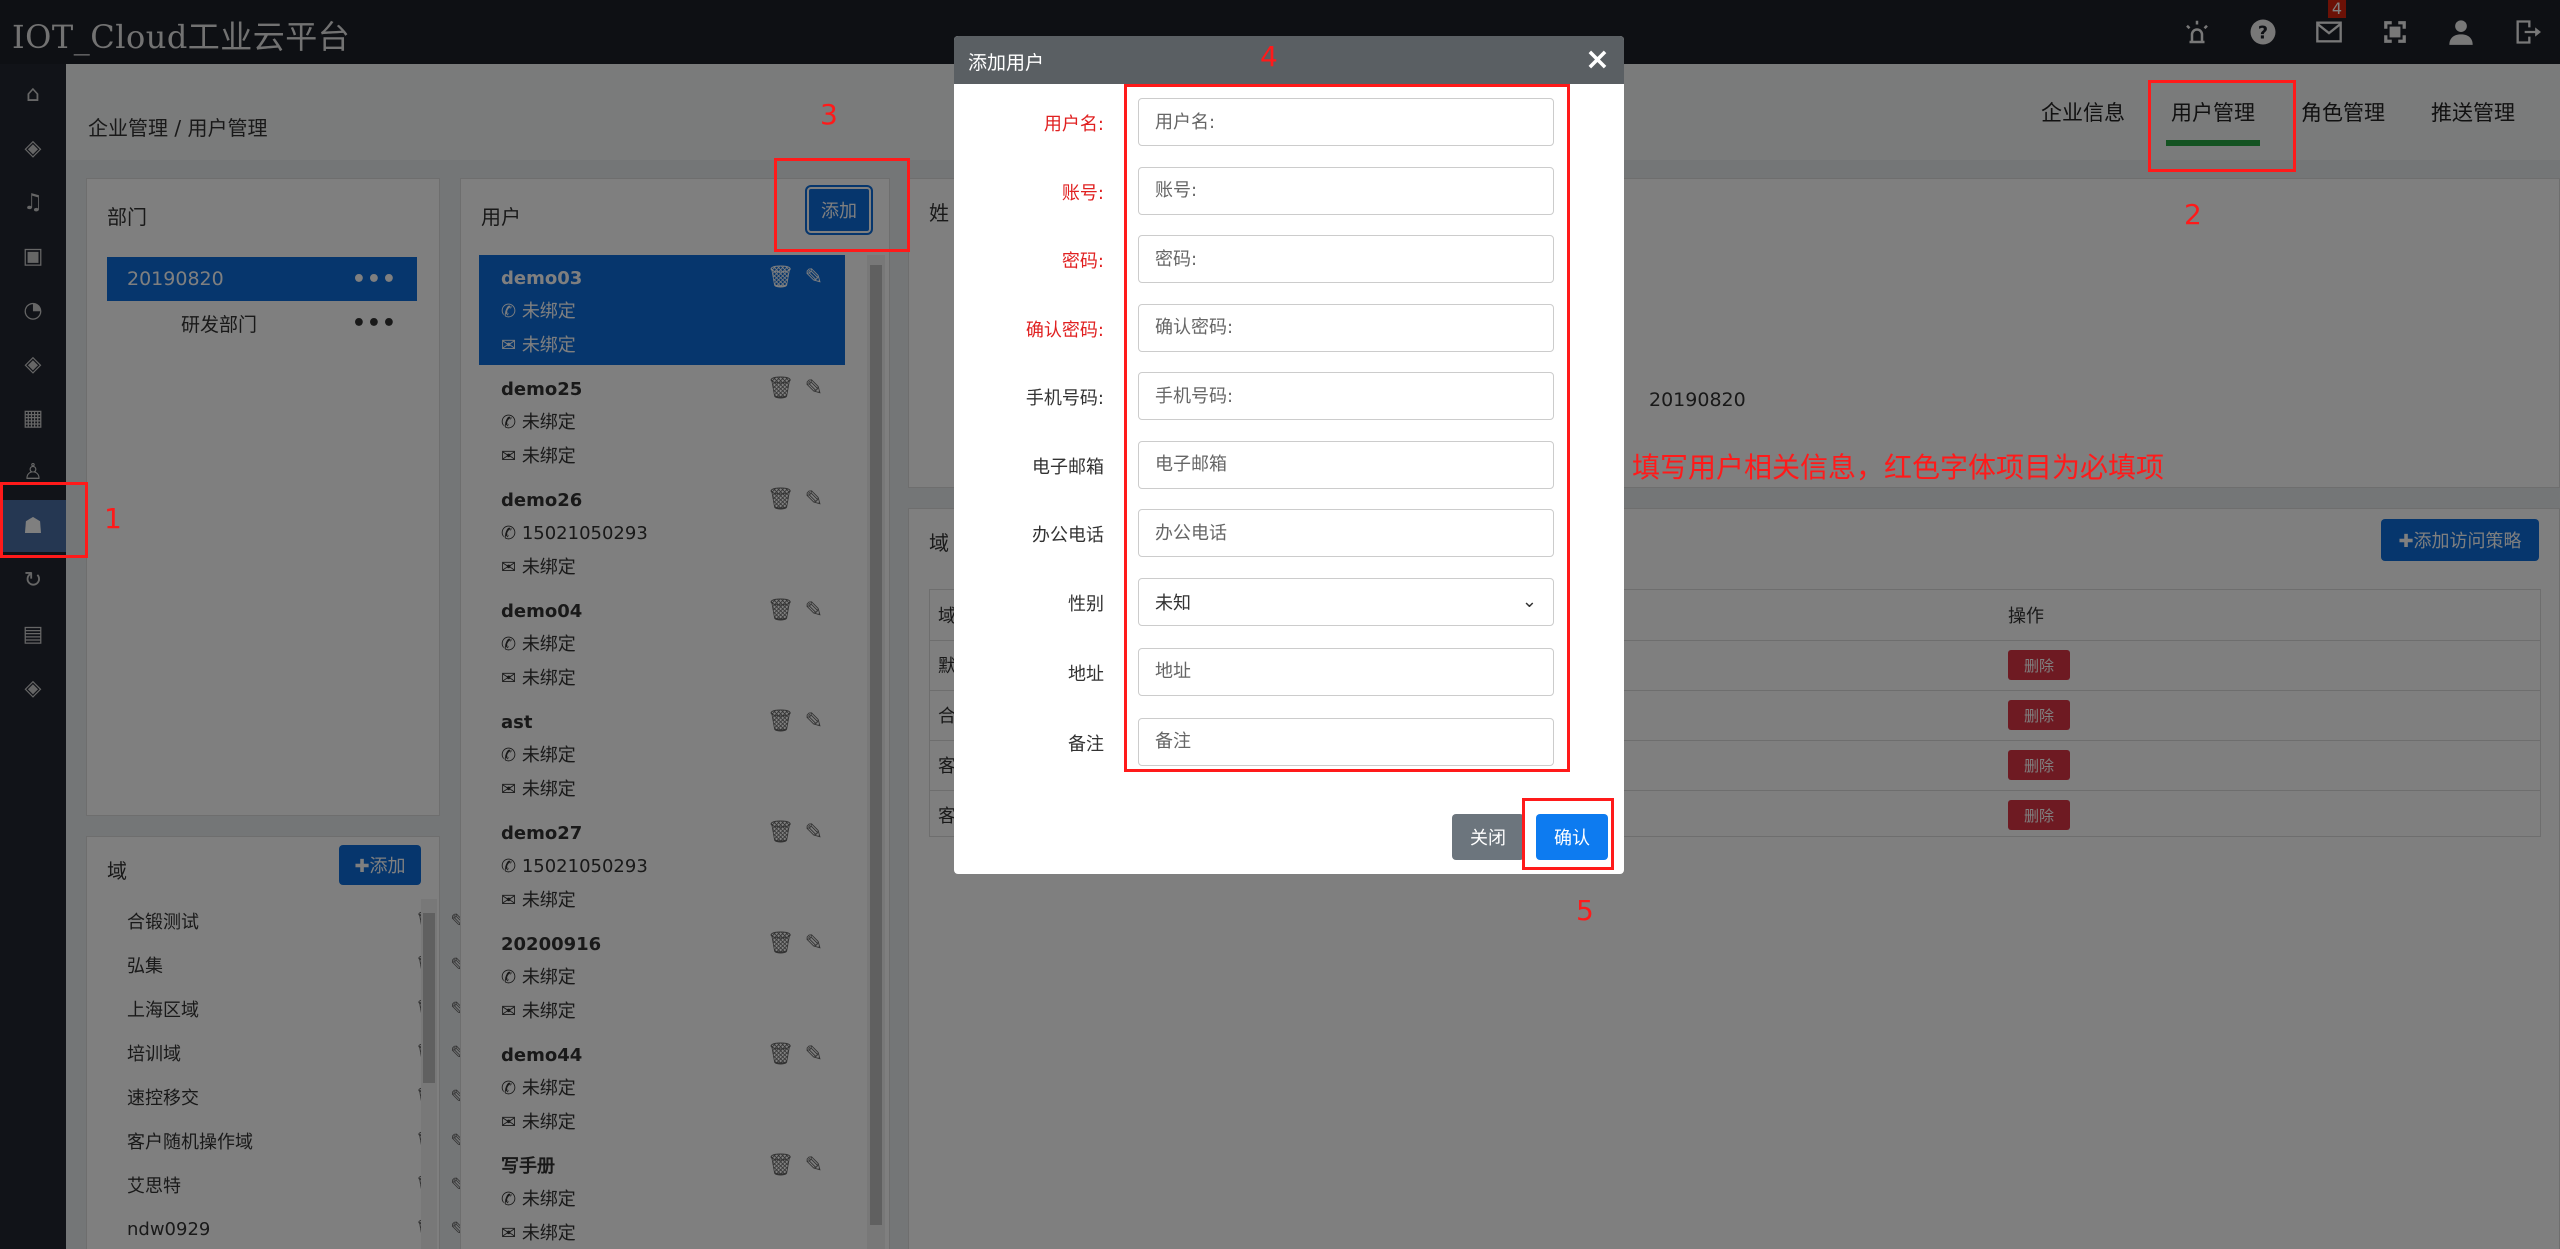  Describe the element at coordinates (1068, 467) in the screenshot. I see `form-label: 电子邮箱` at that location.